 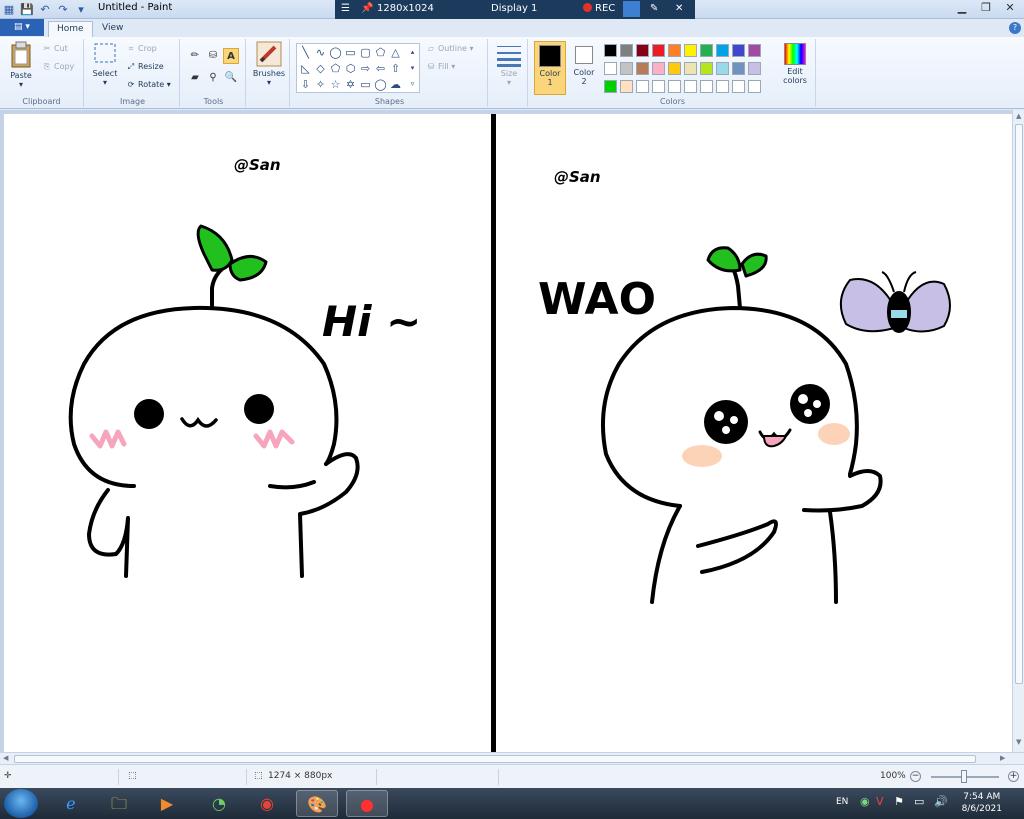 I want to click on horizontal-scrollbar: ◀ ▶, so click(x=512, y=758).